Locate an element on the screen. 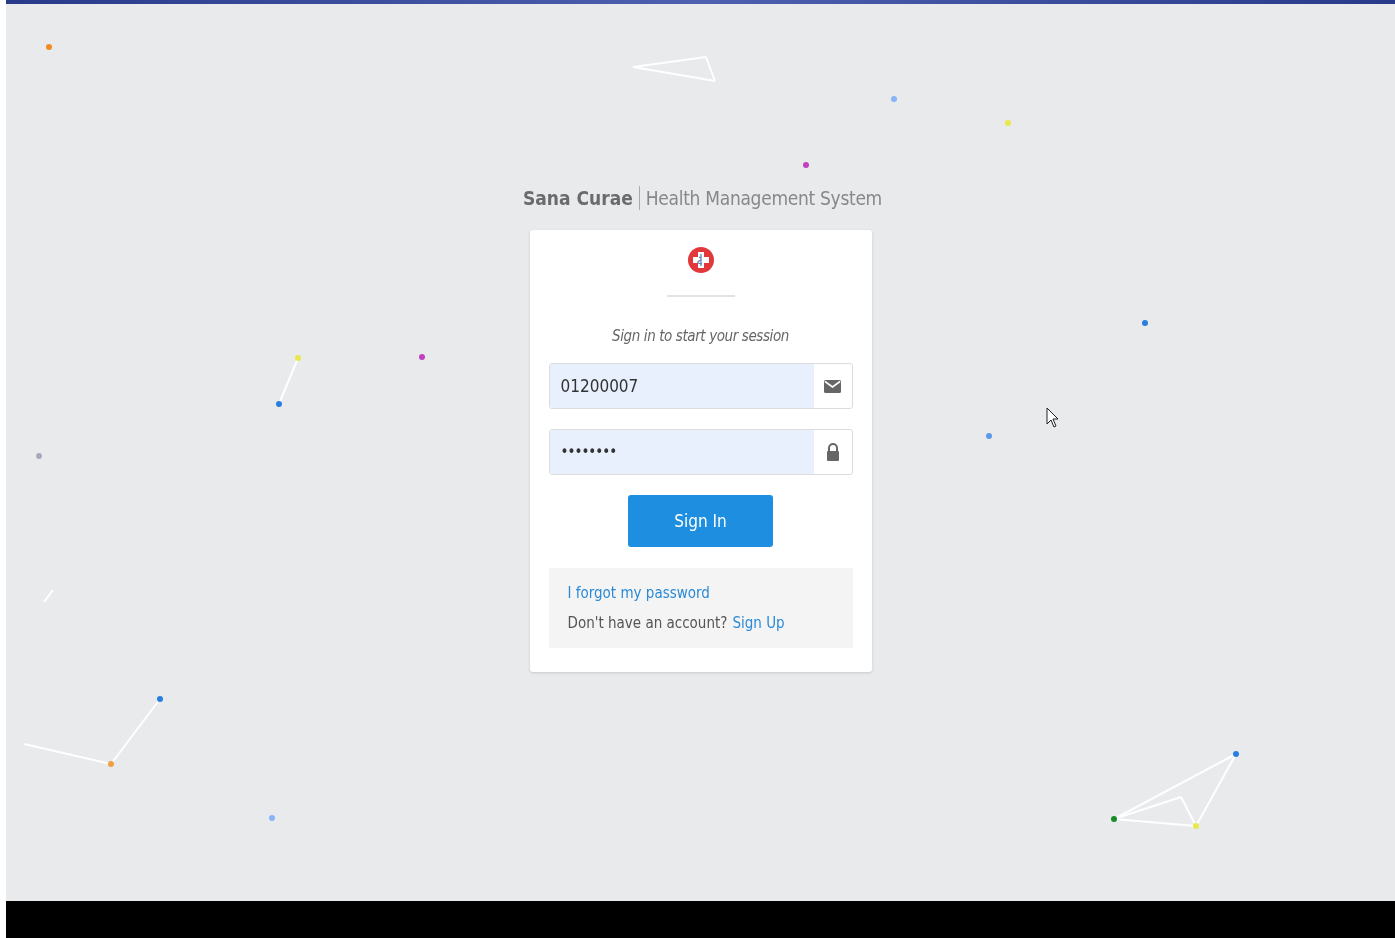 The height and width of the screenshot is (938, 1395). envelope-icon is located at coordinates (832, 386).